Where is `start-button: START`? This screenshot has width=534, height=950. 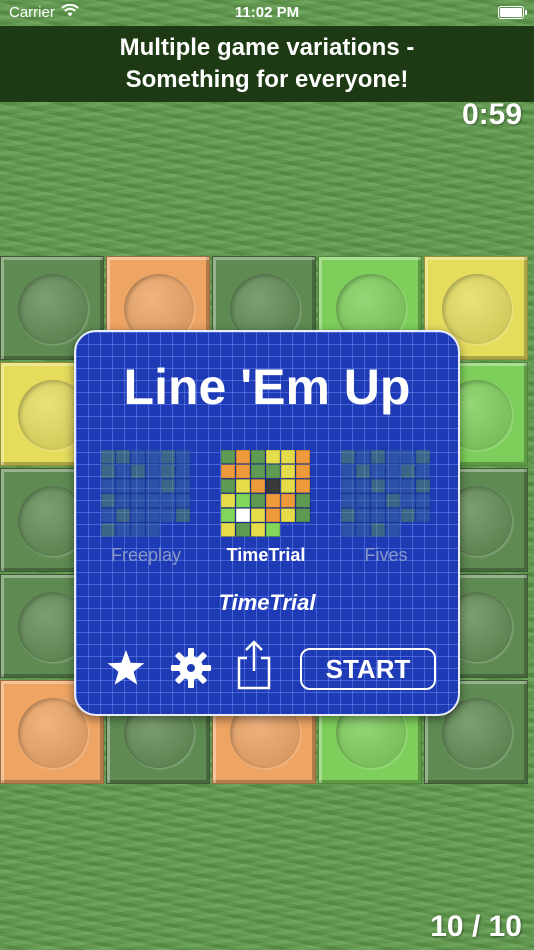 start-button: START is located at coordinates (368, 669).